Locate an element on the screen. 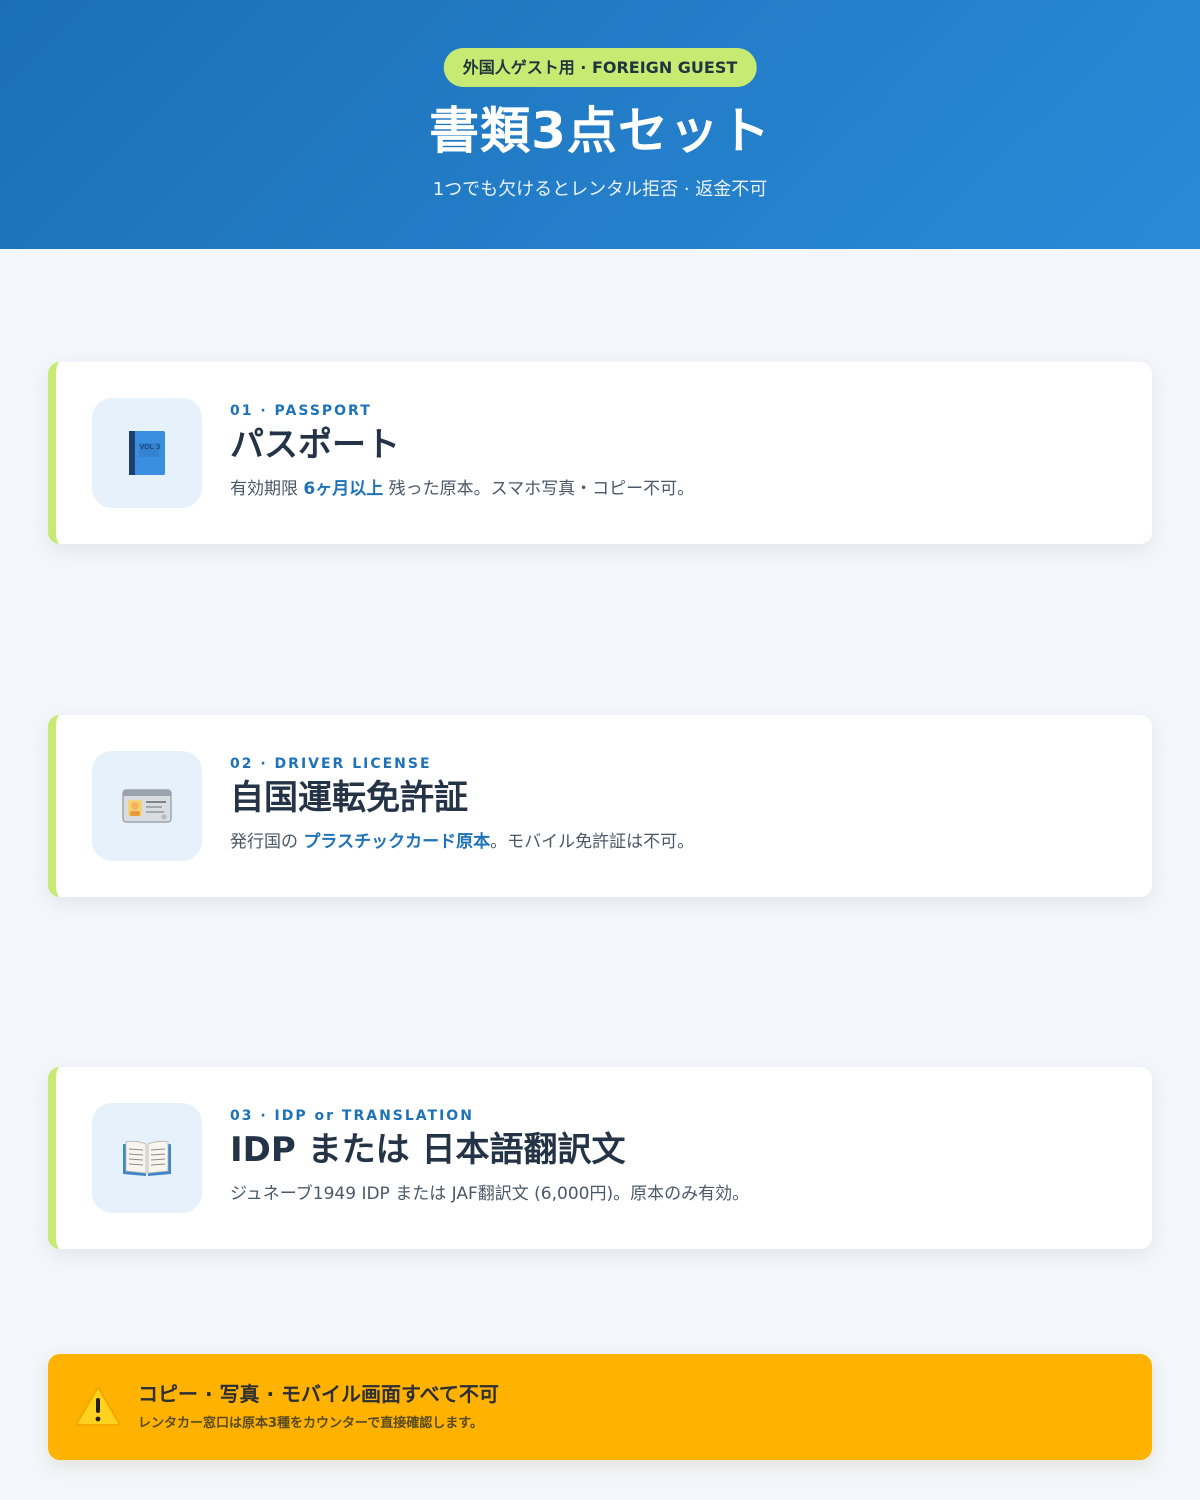 The width and height of the screenshot is (1200, 1500). document-title: IDP または 日本語翻訳文 is located at coordinates (428, 1150).